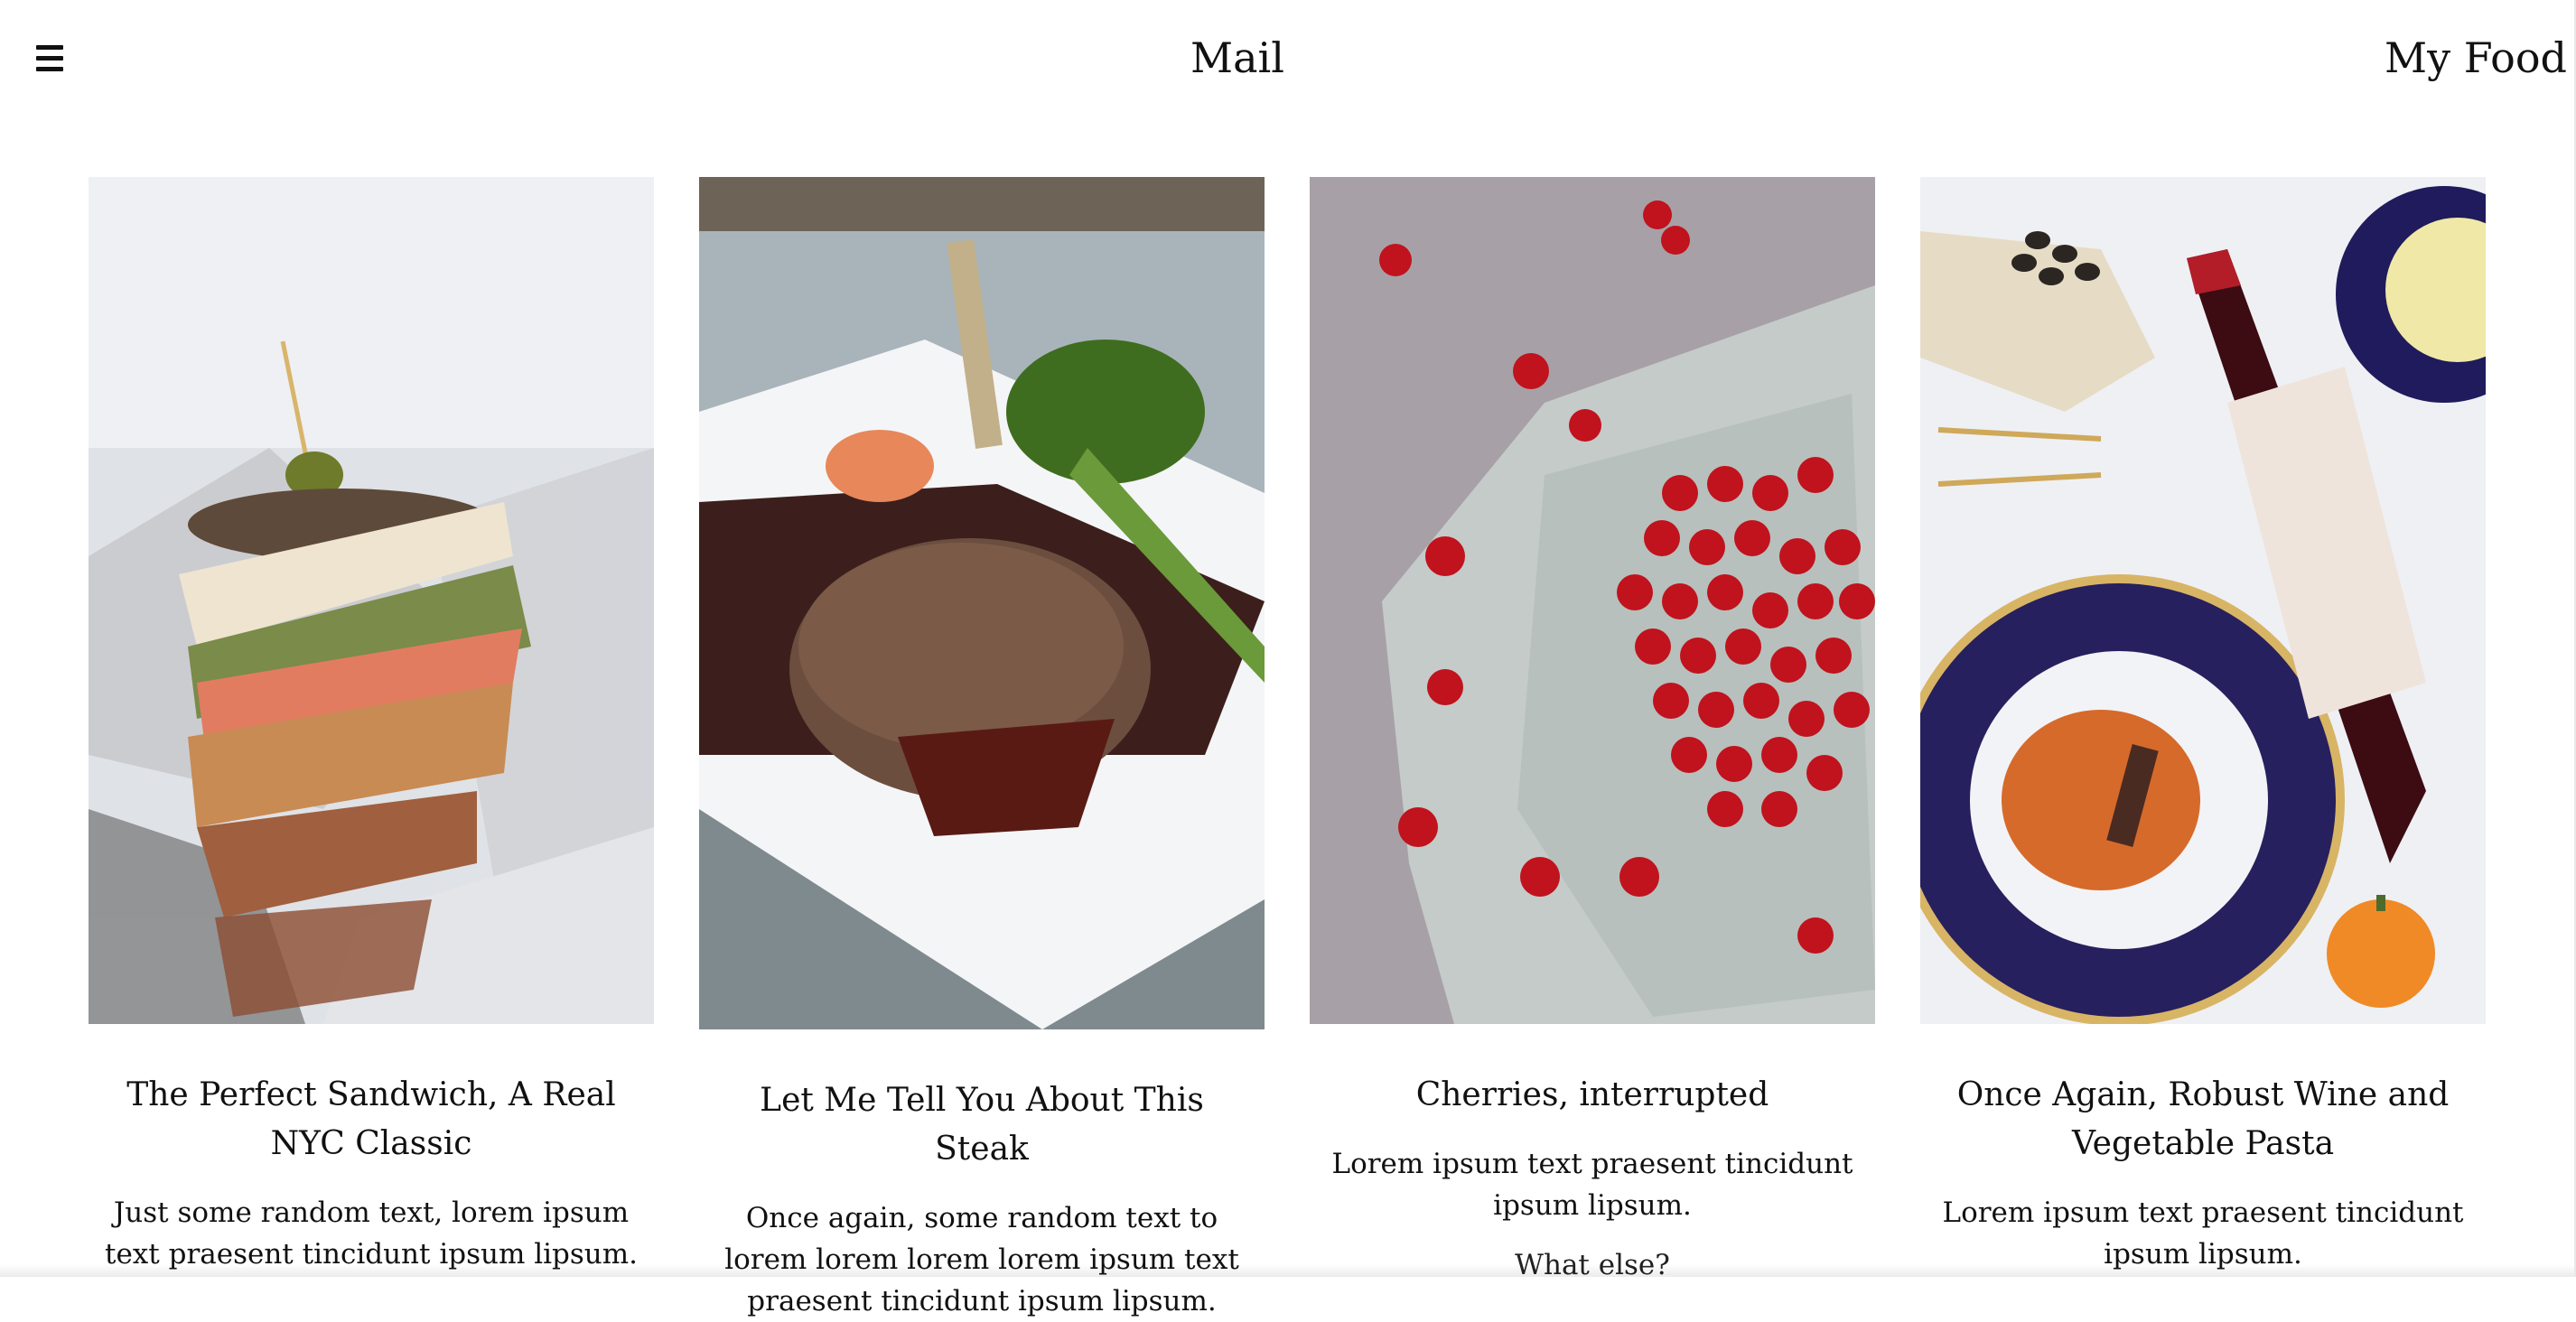  I want to click on wine-pasta-image, so click(2203, 600).